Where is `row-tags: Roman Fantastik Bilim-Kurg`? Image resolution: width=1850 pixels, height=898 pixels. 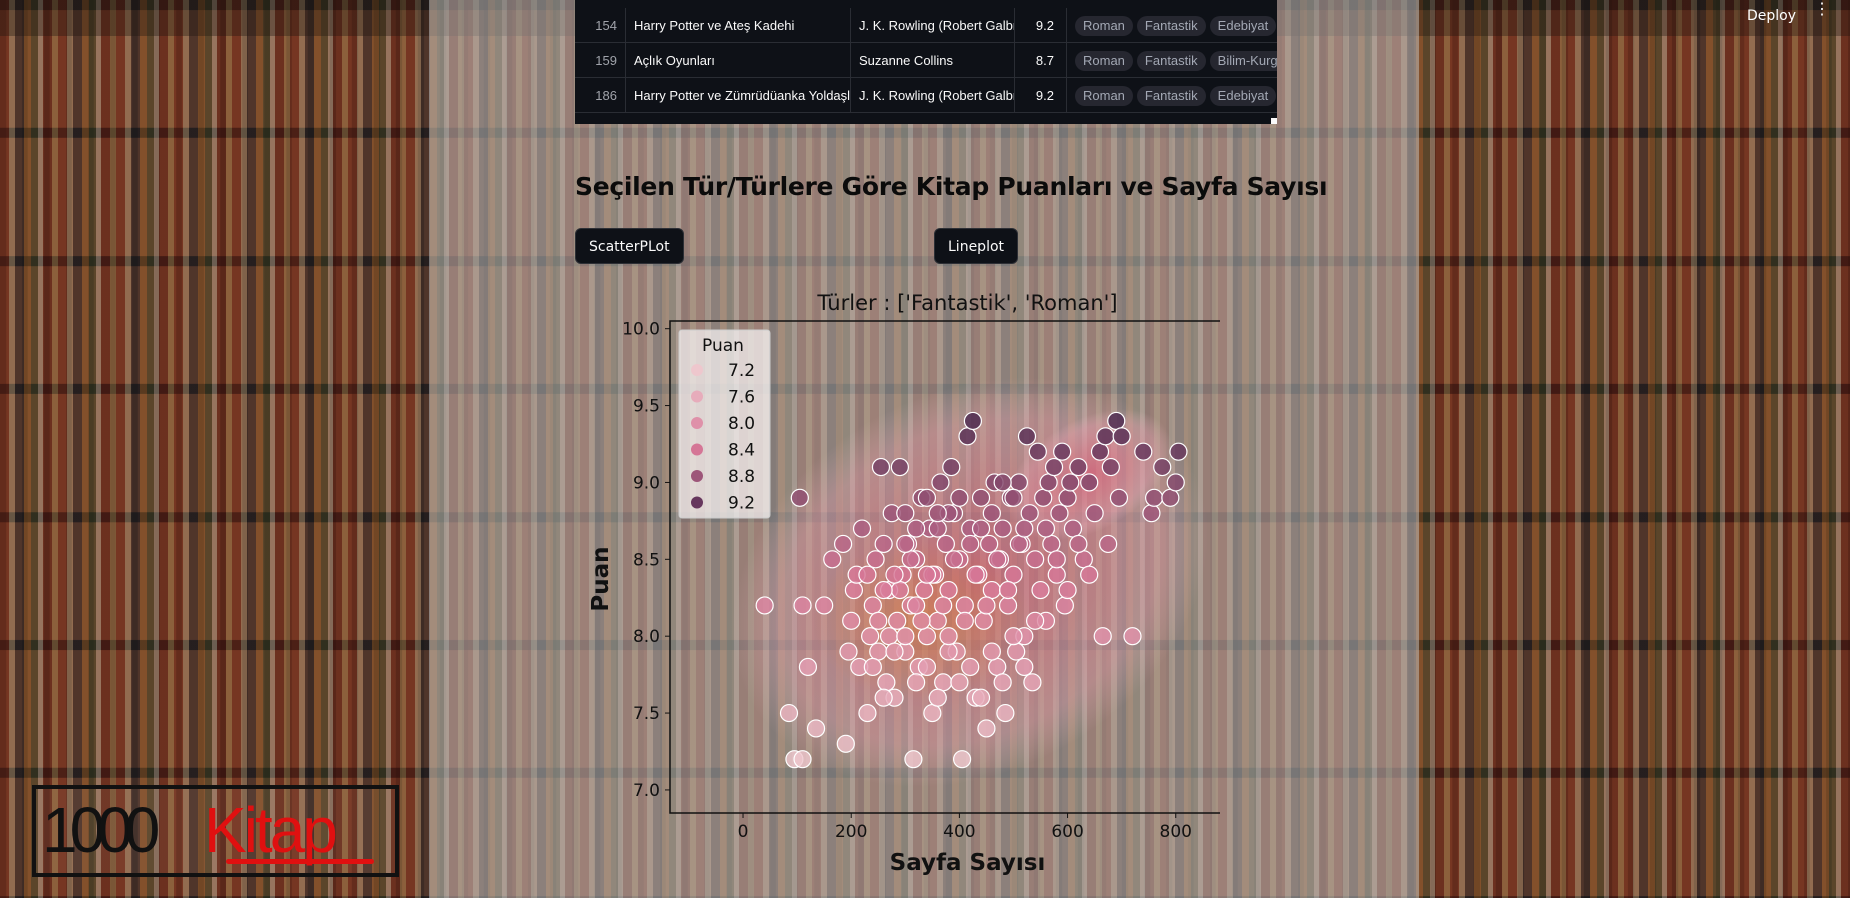 row-tags: Roman Fantastik Bilim-Kurg is located at coordinates (1172, 60).